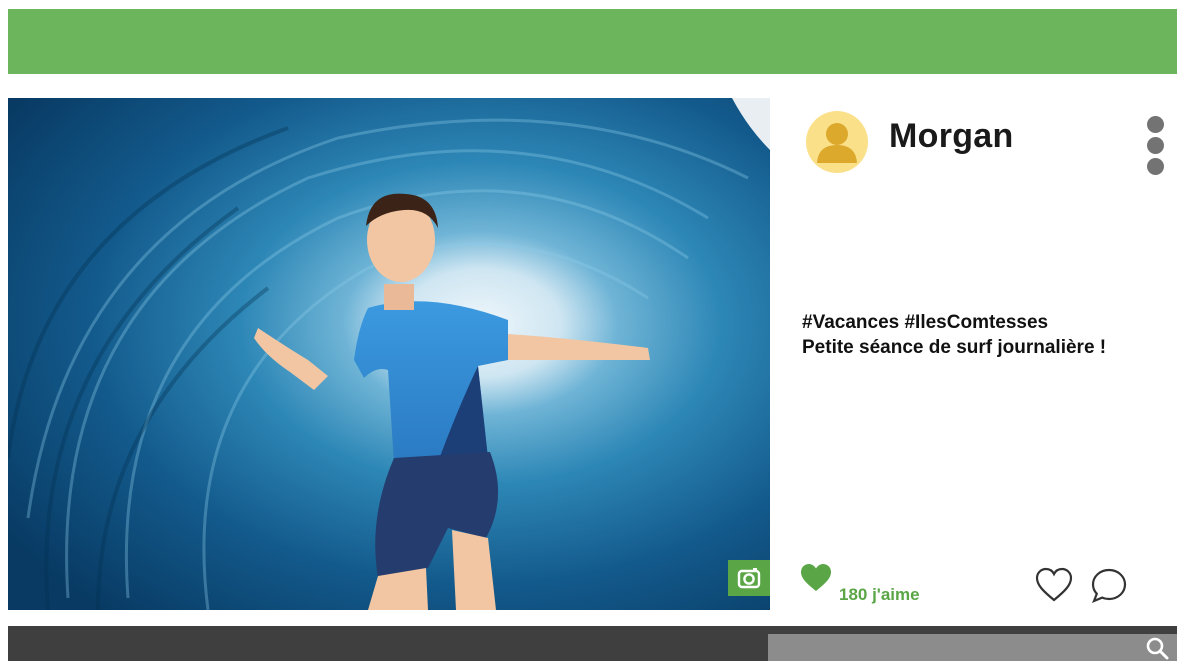  What do you see at coordinates (951, 136) in the screenshot?
I see `post-author-name: Morgan` at bounding box center [951, 136].